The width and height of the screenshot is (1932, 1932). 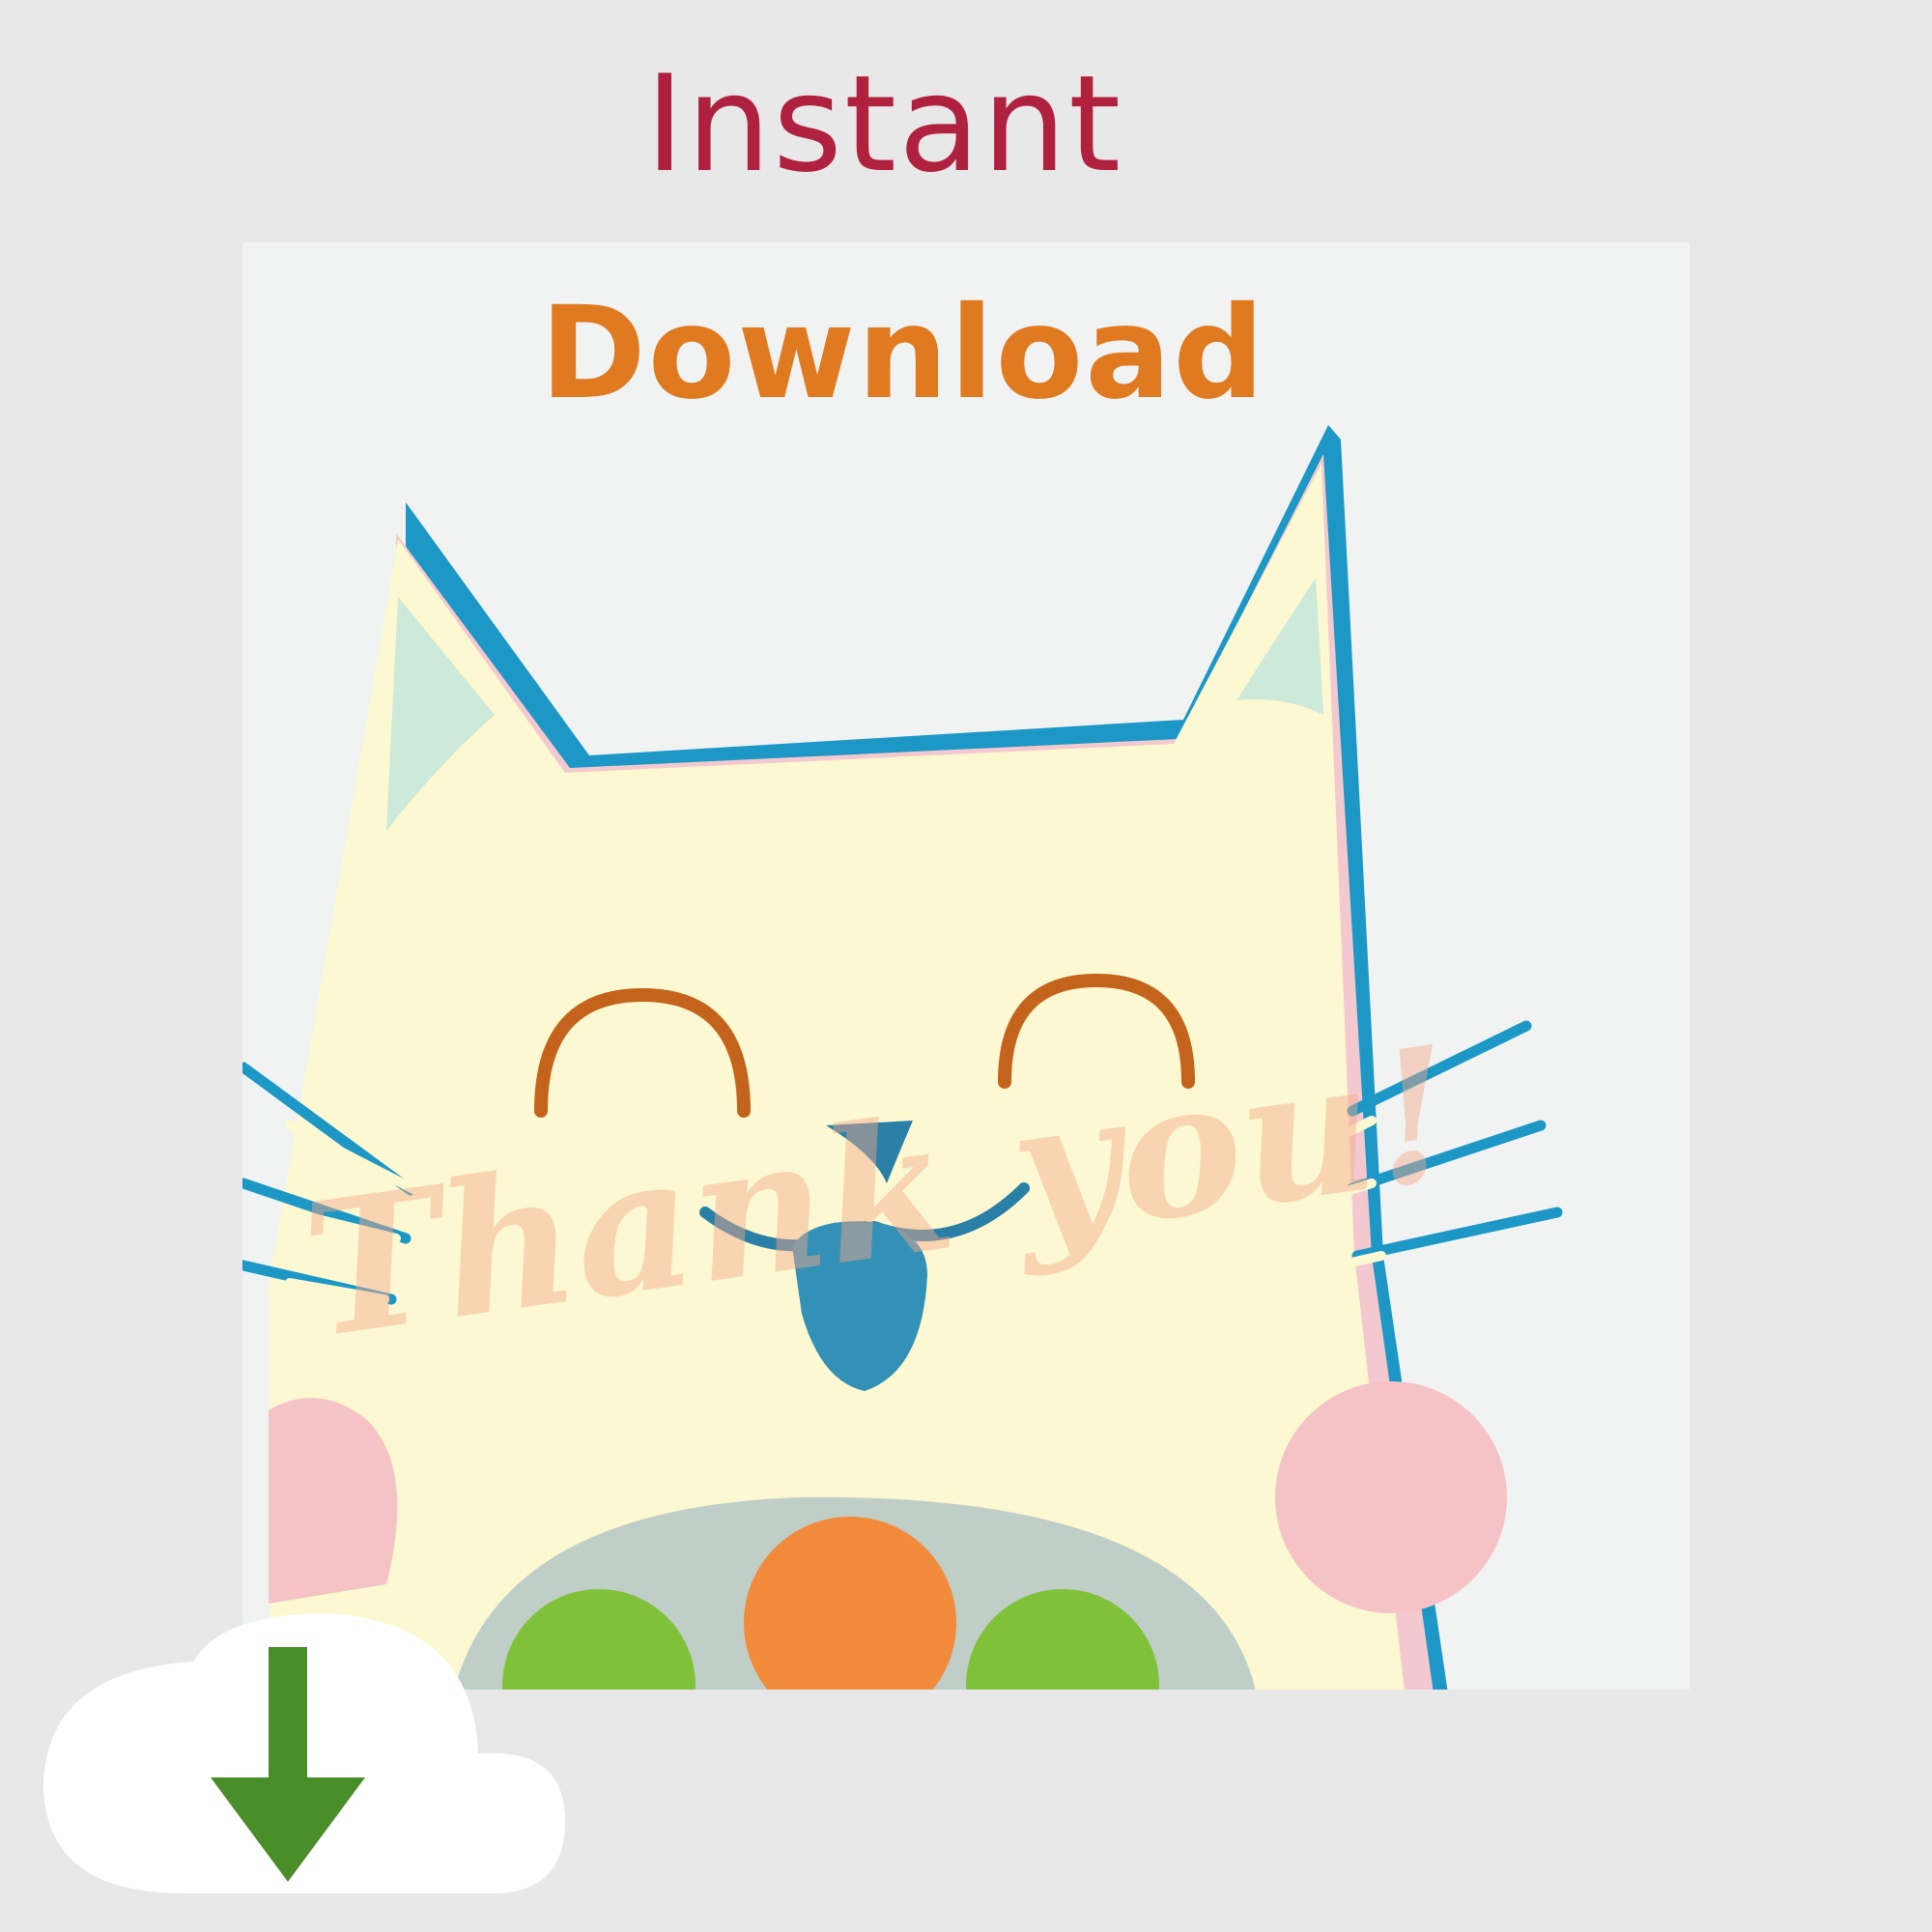 What do you see at coordinates (883, 124) in the screenshot?
I see `instant-title: Instant` at bounding box center [883, 124].